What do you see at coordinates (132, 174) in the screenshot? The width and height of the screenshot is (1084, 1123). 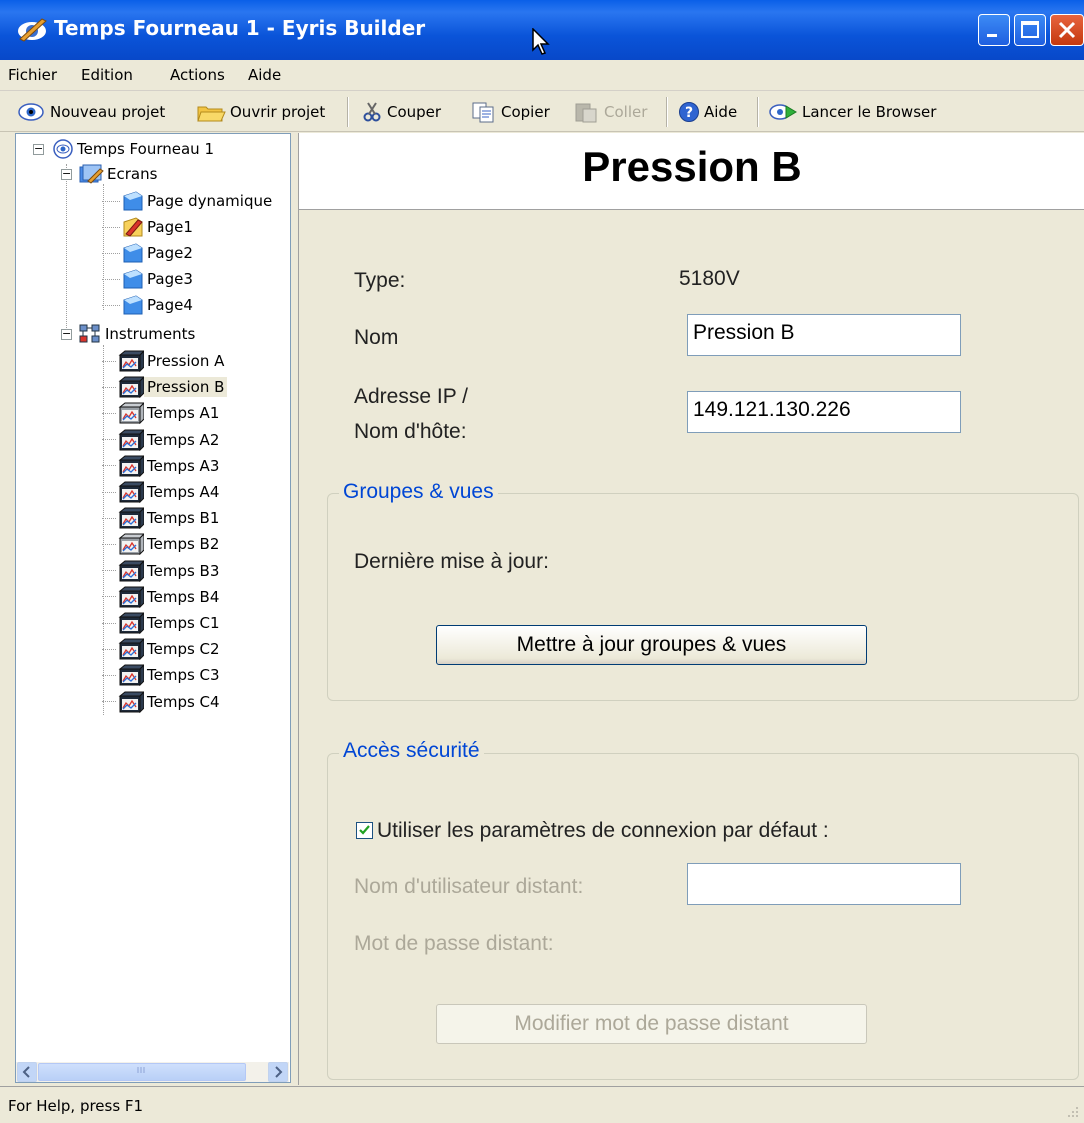 I see `tree-node-label: Ecrans` at bounding box center [132, 174].